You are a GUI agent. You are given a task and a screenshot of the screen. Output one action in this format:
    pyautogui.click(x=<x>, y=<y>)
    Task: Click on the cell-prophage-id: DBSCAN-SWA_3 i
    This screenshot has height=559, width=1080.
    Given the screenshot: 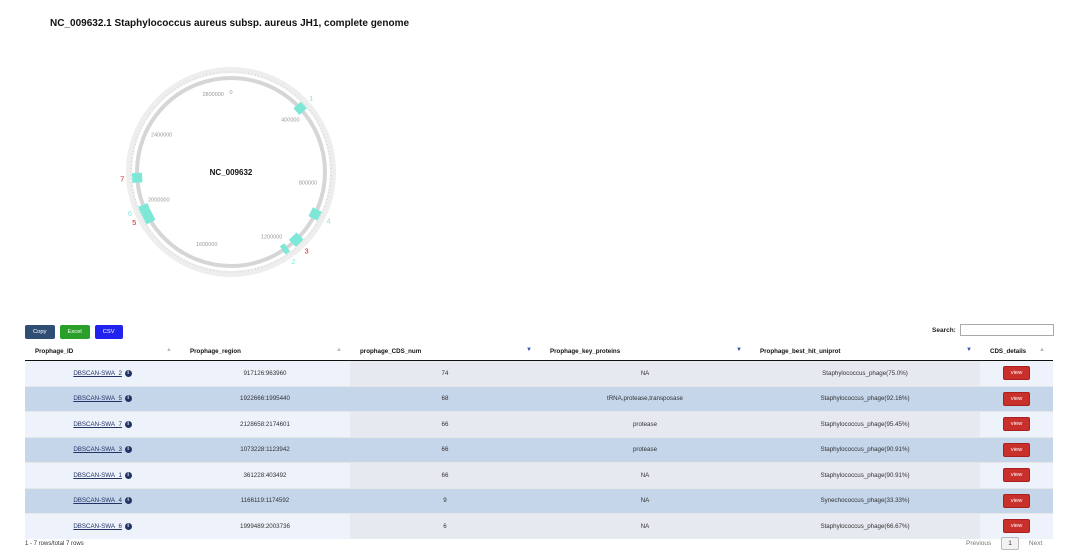 What is the action you would take?
    pyautogui.click(x=102, y=449)
    